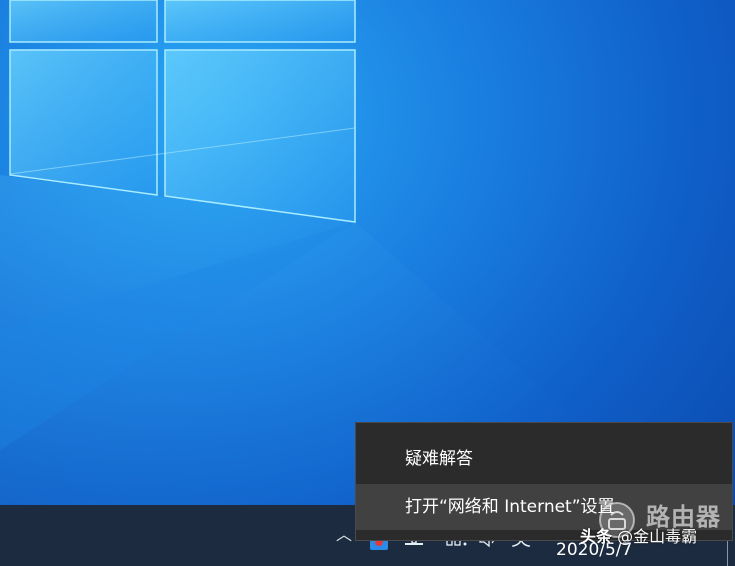 The height and width of the screenshot is (566, 735). What do you see at coordinates (655, 522) in the screenshot?
I see `watermark: 路由器 头条 @金山毒霸` at bounding box center [655, 522].